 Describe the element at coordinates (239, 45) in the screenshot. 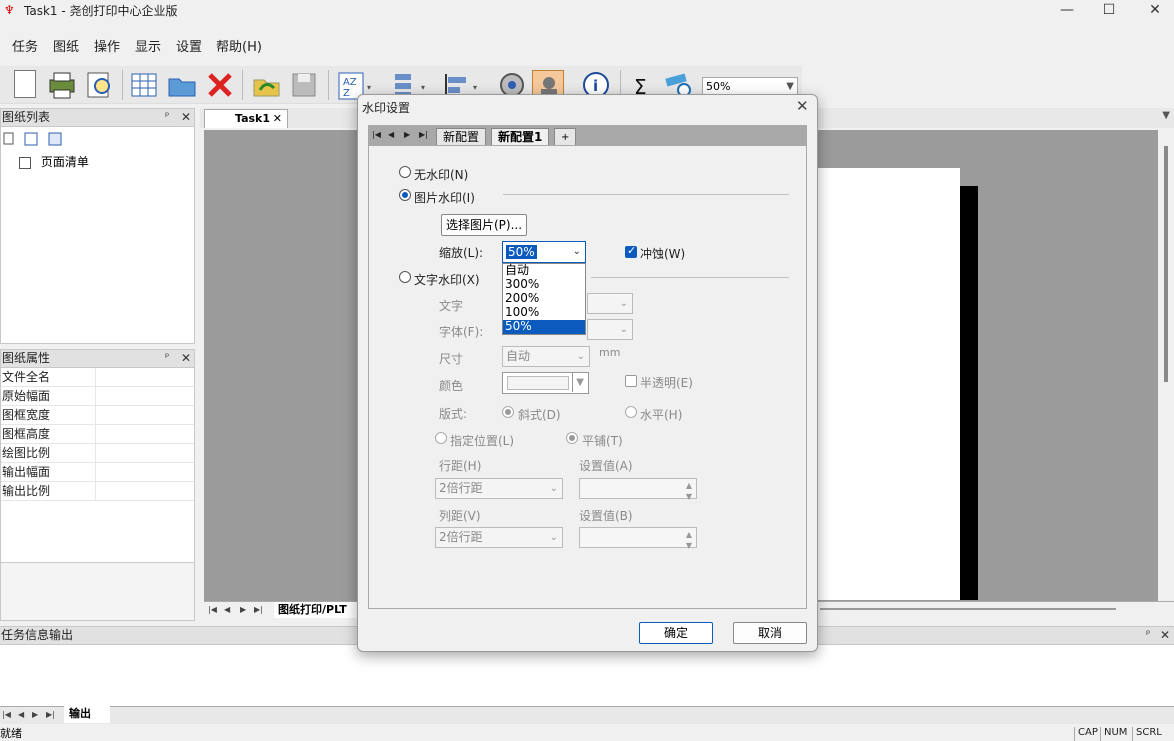

I see `menu-help: 帮助(H)` at that location.